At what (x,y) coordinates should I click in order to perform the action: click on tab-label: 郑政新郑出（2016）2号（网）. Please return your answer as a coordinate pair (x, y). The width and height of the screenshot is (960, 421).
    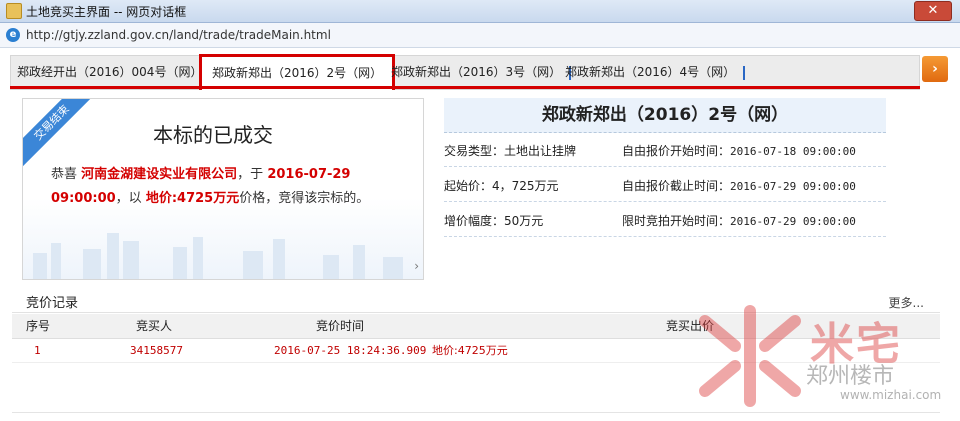
    Looking at the image, I should click on (297, 73).